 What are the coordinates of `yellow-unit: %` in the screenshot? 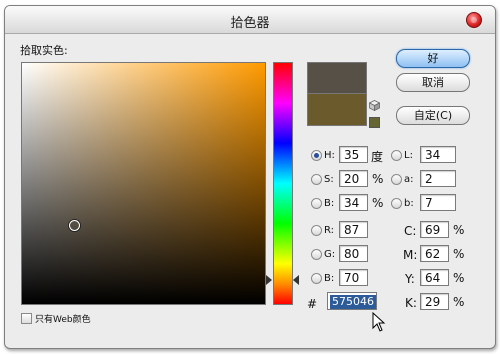 It's located at (459, 278).